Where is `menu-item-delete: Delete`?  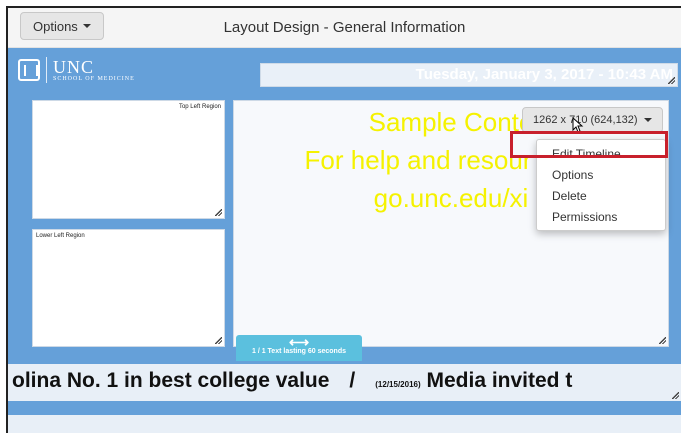 menu-item-delete: Delete is located at coordinates (601, 196).